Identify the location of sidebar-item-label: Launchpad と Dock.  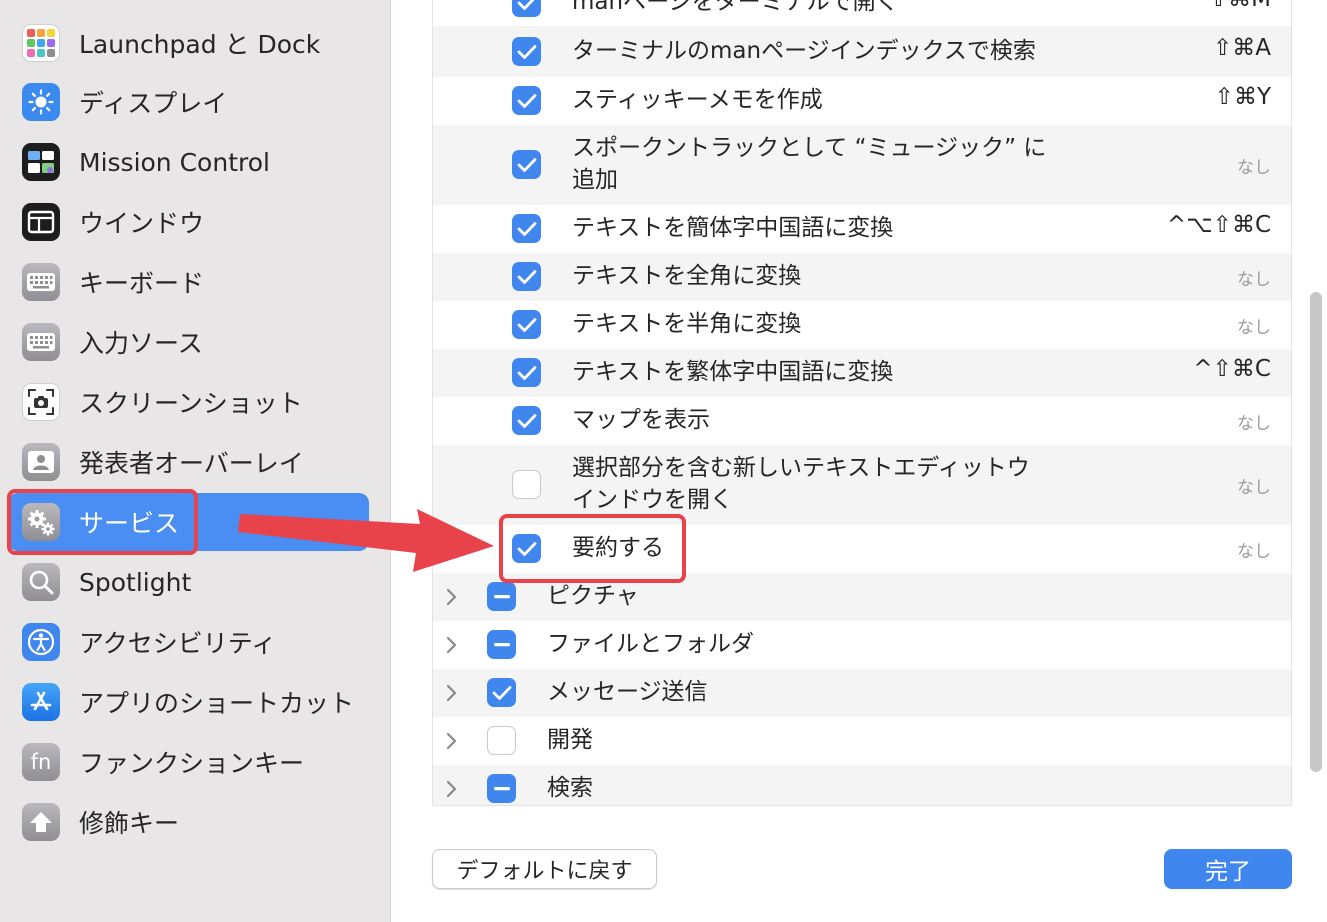
(200, 44).